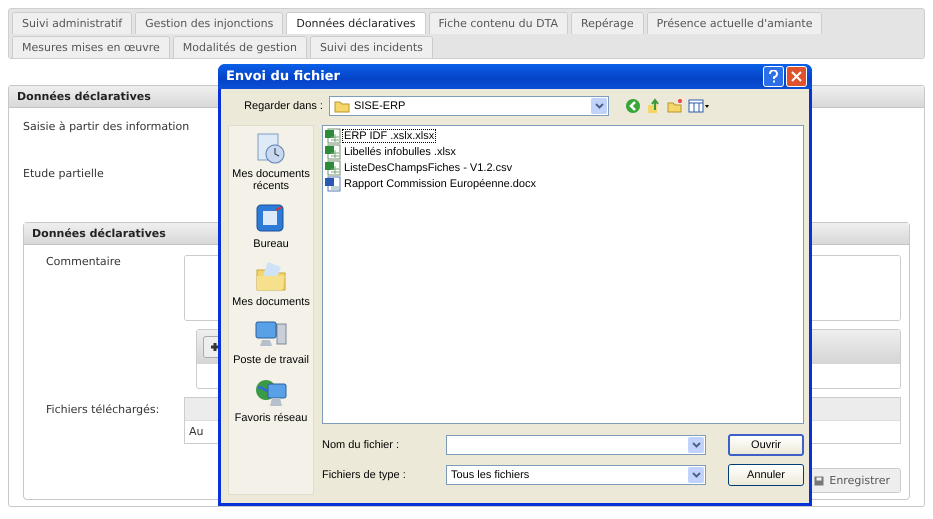 This screenshot has width=933, height=519. Describe the element at coordinates (371, 47) in the screenshot. I see `tab: Suivi des incidents` at that location.